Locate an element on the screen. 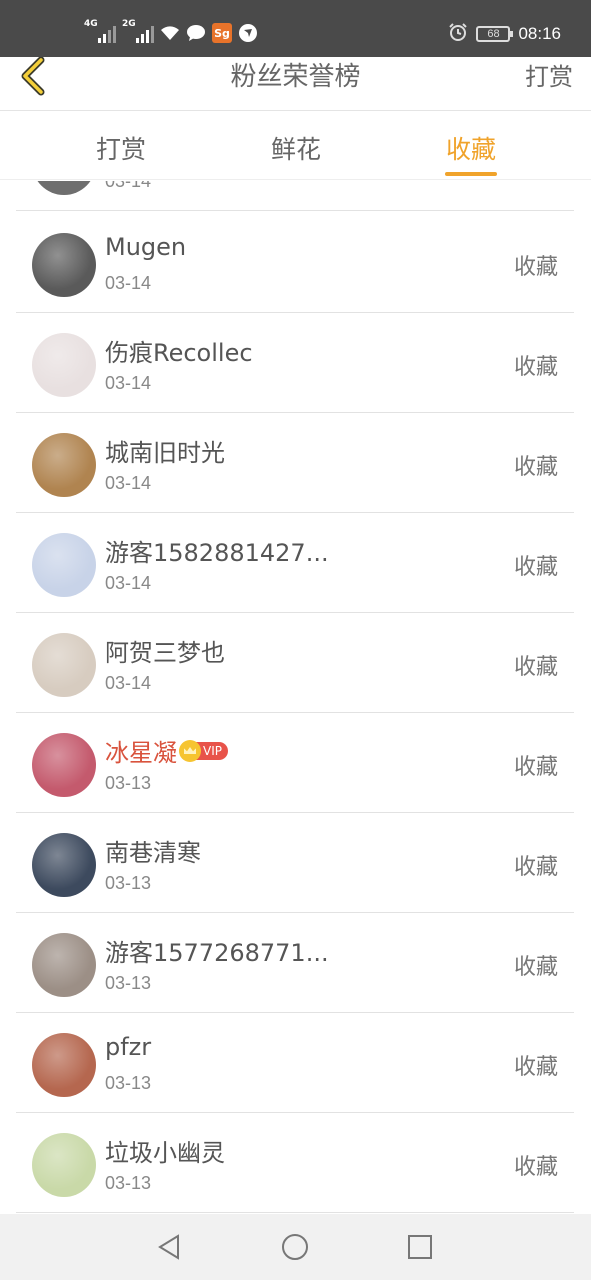 The image size is (591, 1280). list-item: 冰星凝 VIP 03-13 收藏 is located at coordinates (295, 763).